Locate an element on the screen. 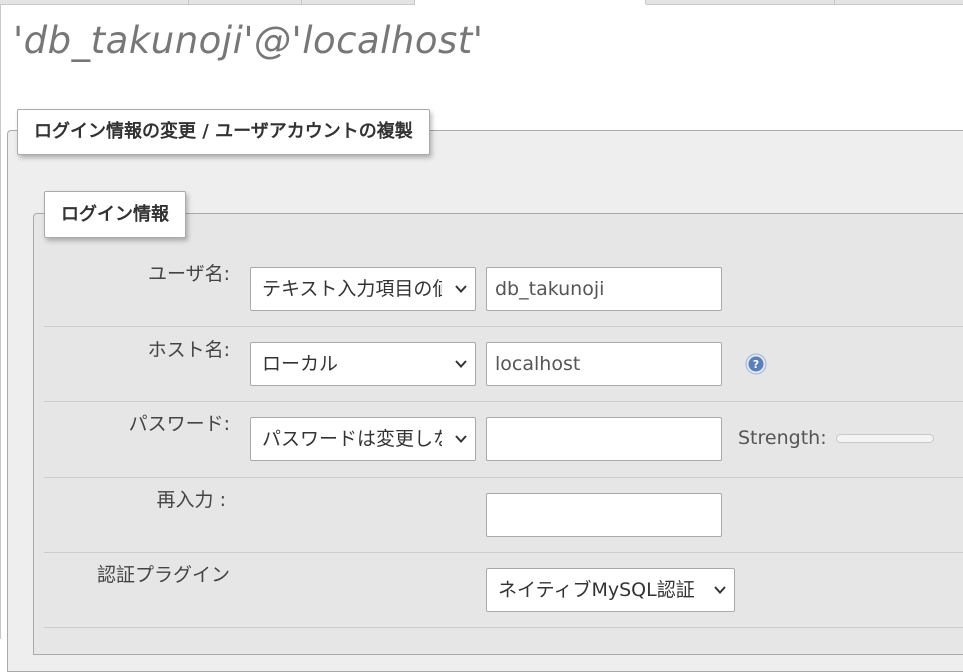  auth-plugin-select: ネイティブMySQL認証 is located at coordinates (610, 590).